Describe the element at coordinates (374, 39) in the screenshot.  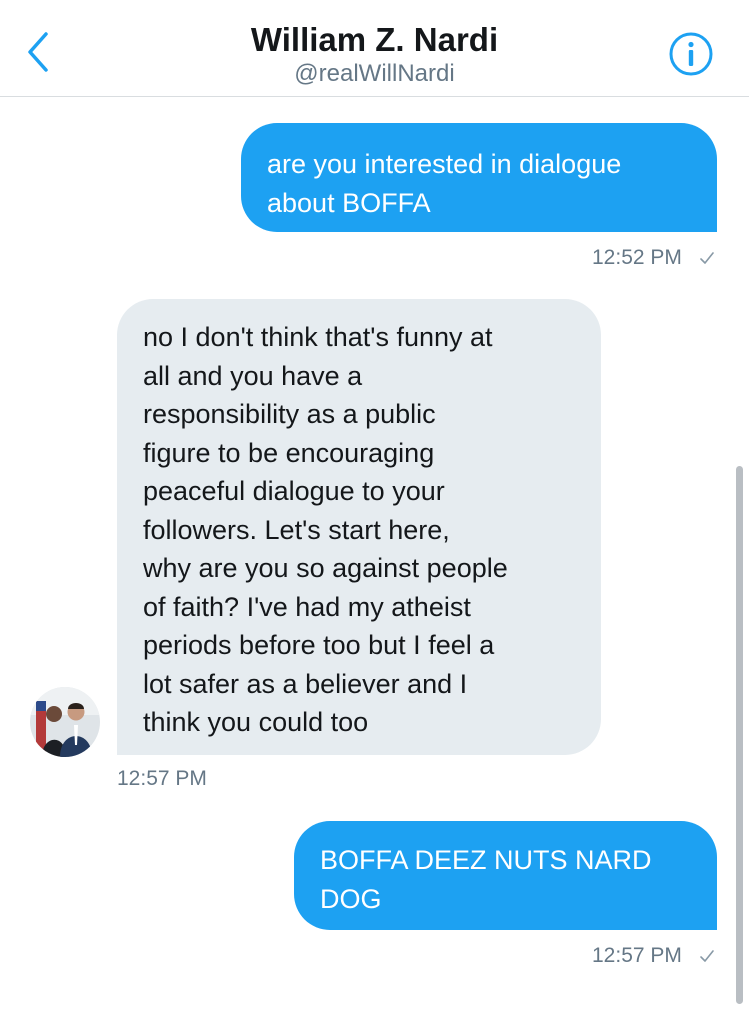
I see `conversation-title: William Z. Nardi` at that location.